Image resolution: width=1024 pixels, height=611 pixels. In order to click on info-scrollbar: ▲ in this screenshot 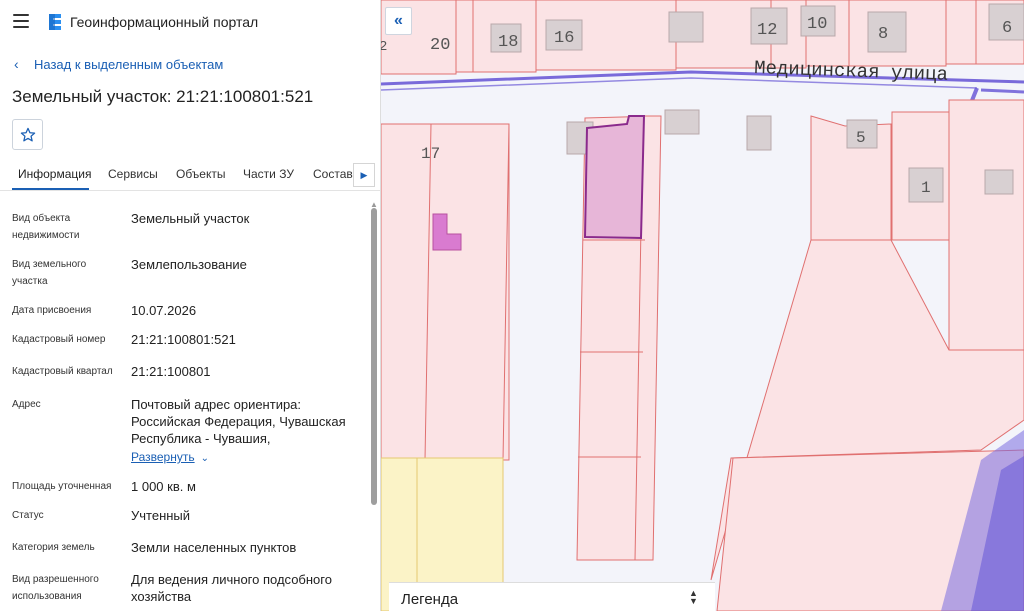, I will do `click(374, 405)`.